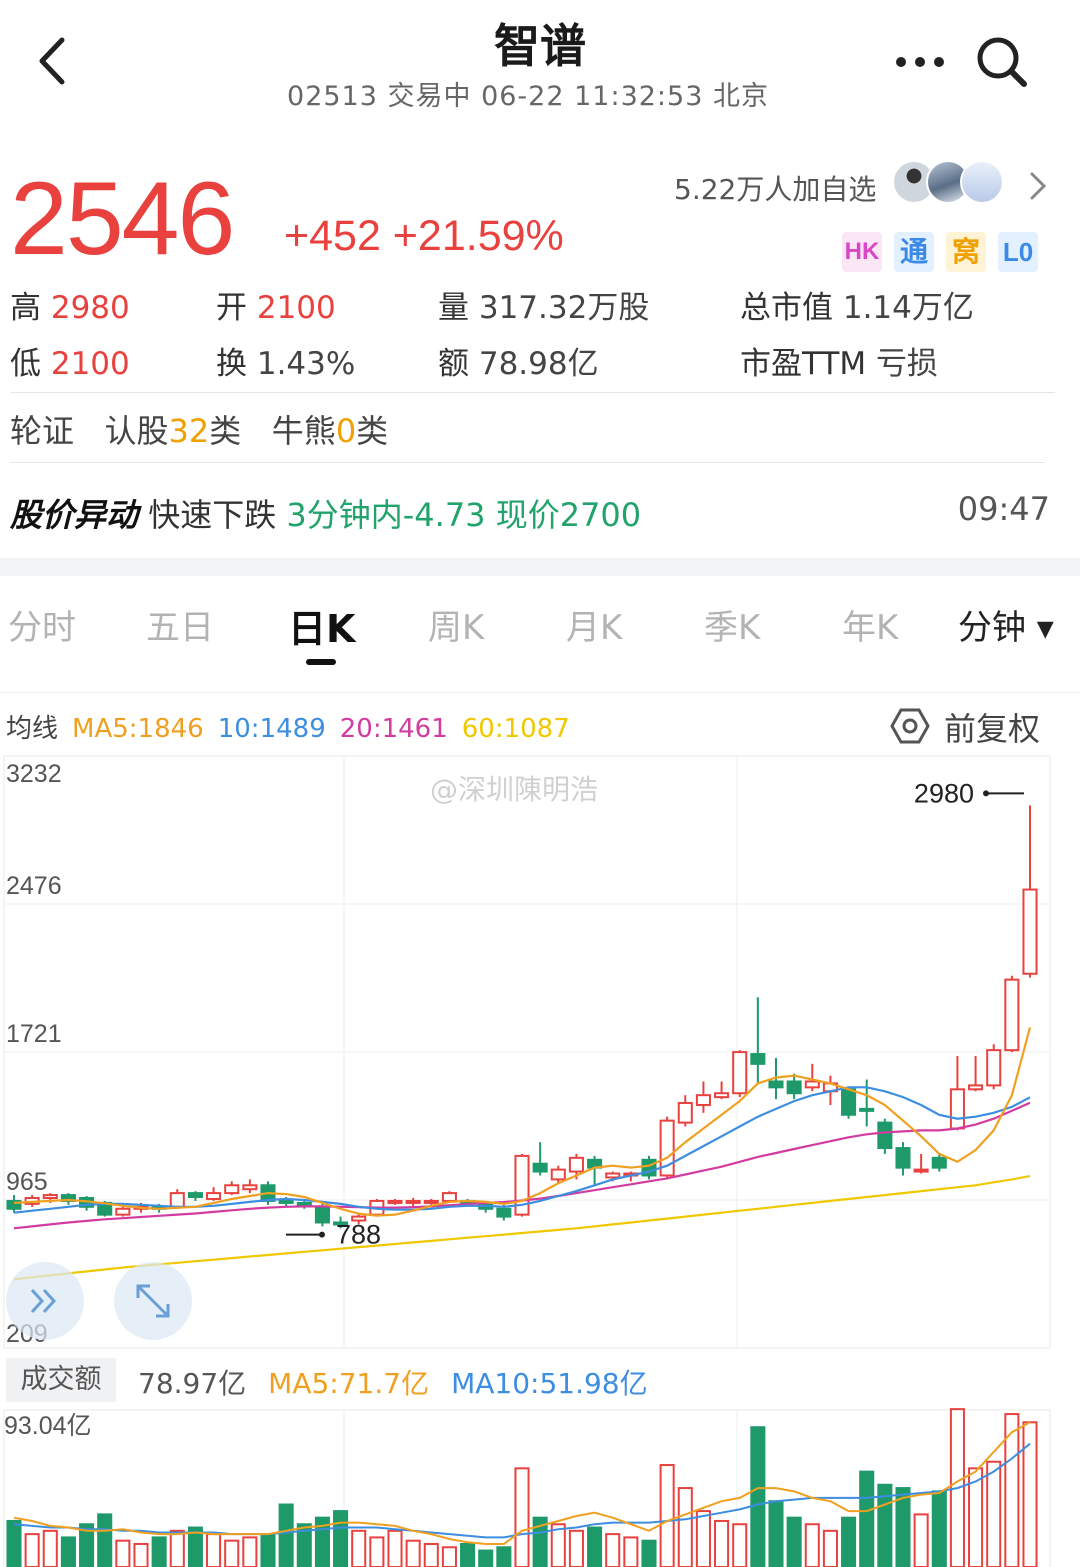 The image size is (1080, 1567). Describe the element at coordinates (286, 364) in the screenshot. I see `stat-turnover: 换 1.43%` at that location.